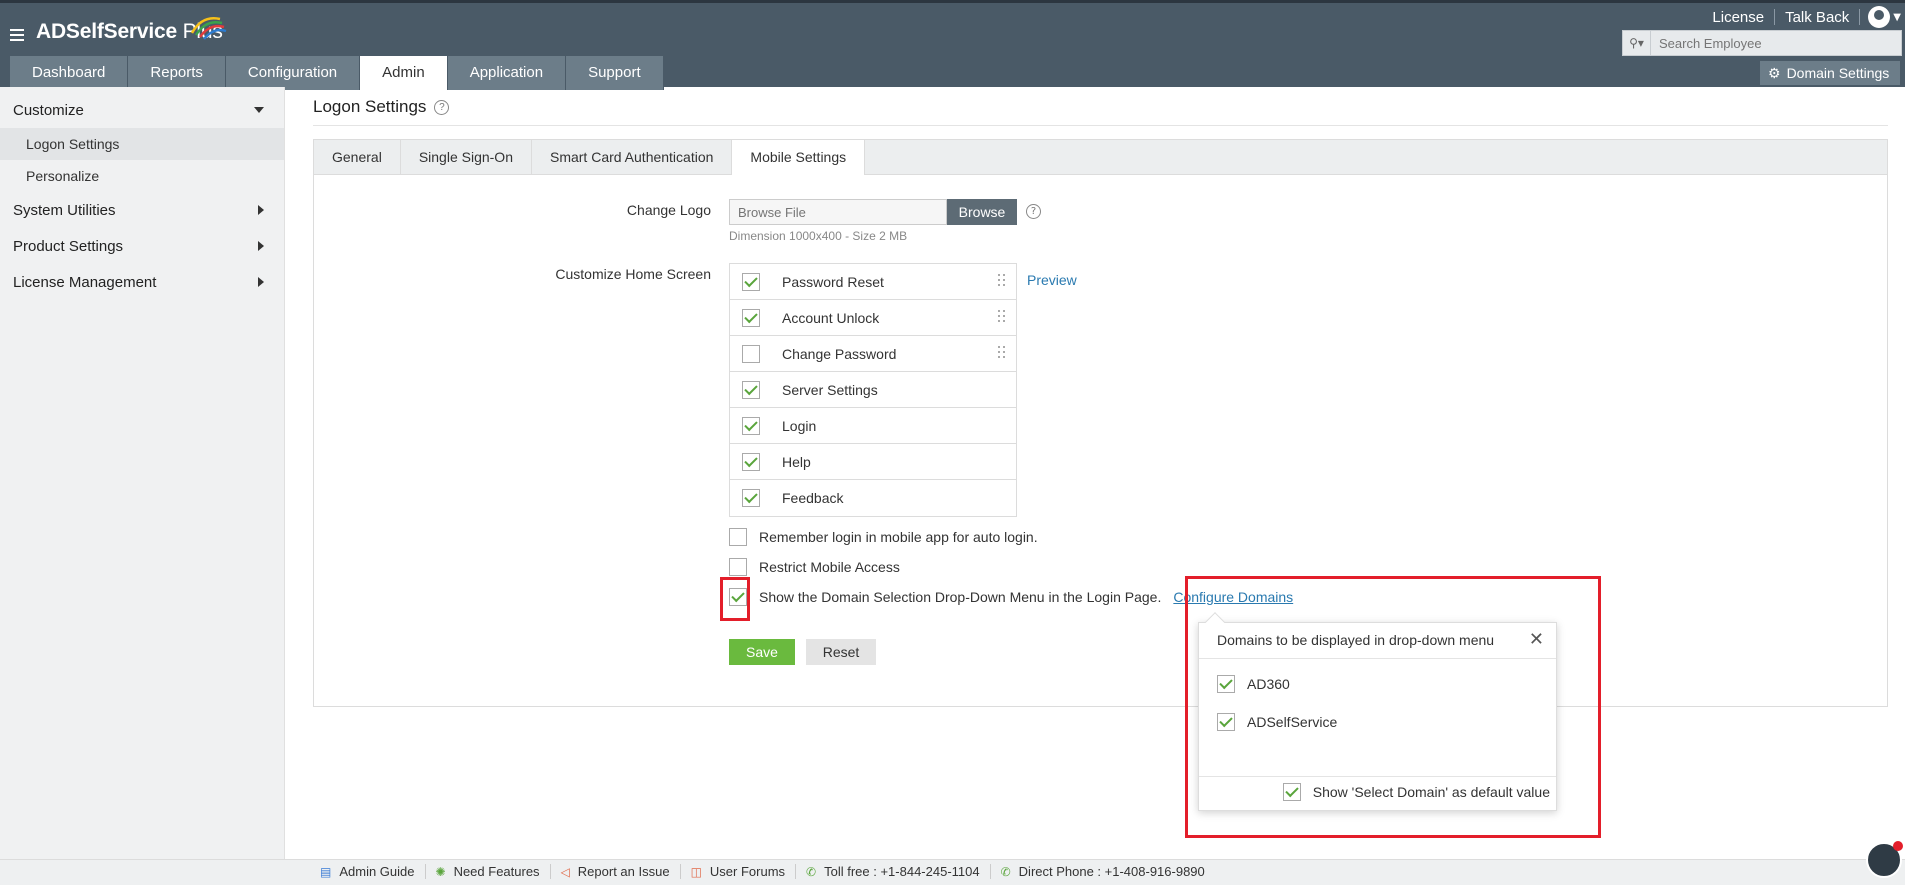  Describe the element at coordinates (873, 426) in the screenshot. I see `list-item: Login` at that location.